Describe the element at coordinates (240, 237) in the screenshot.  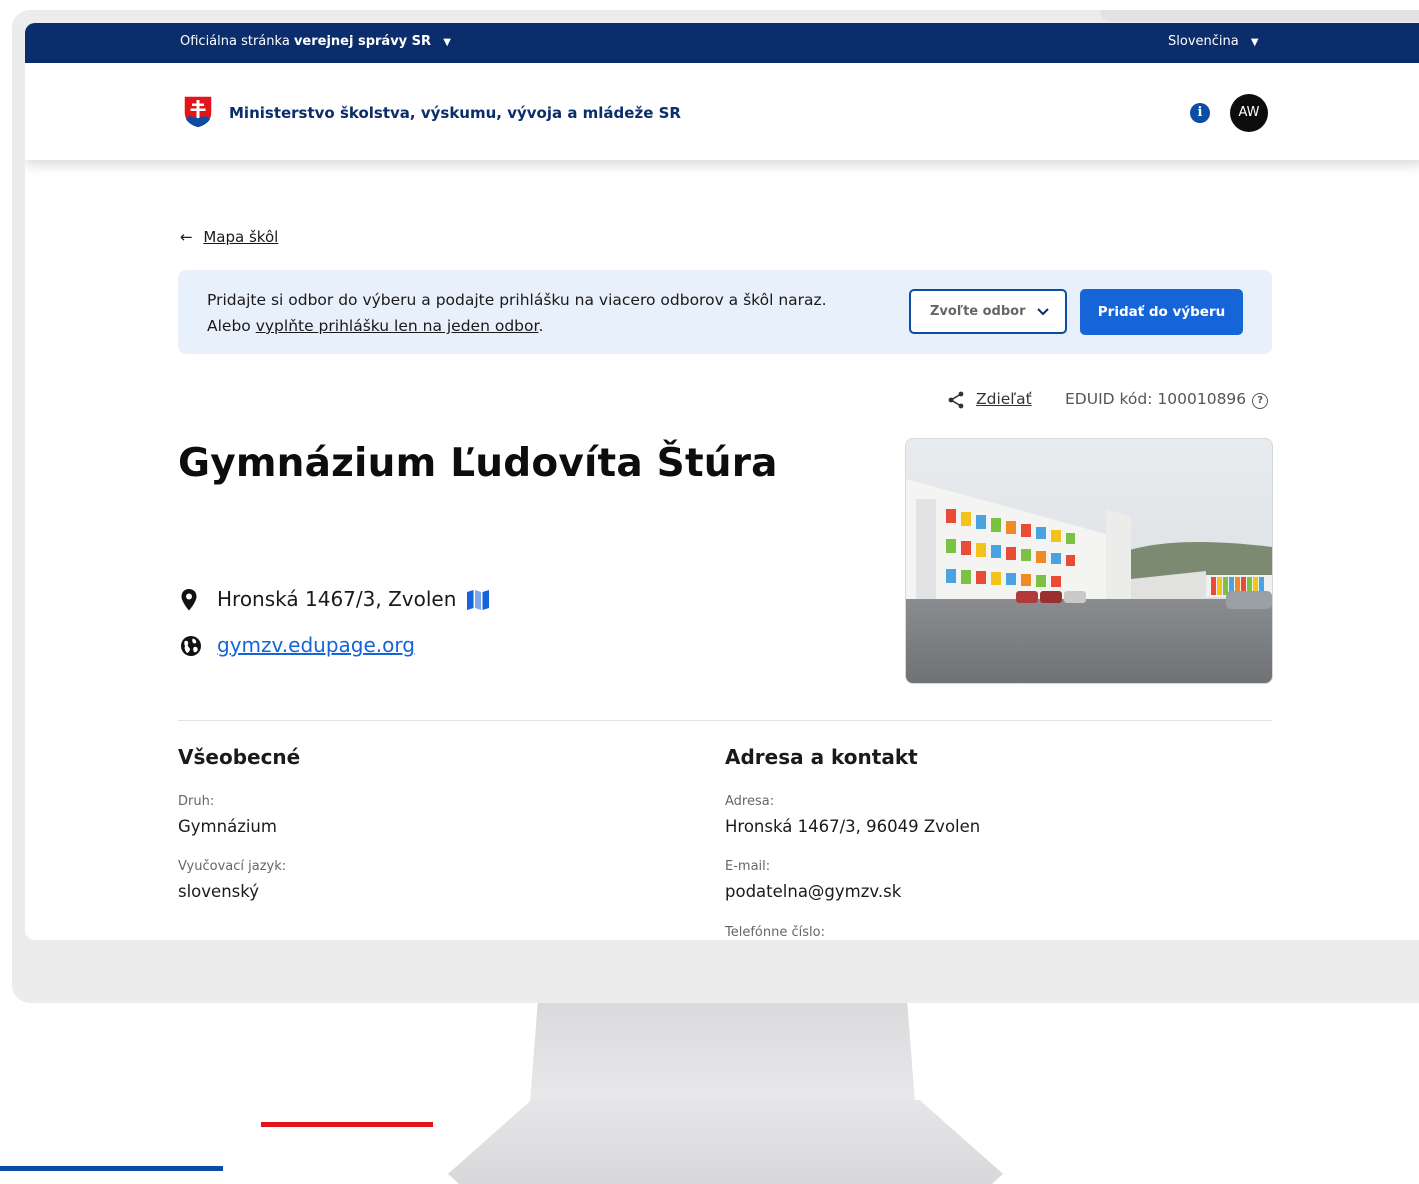
I see `back-link: Mapa škôl` at that location.